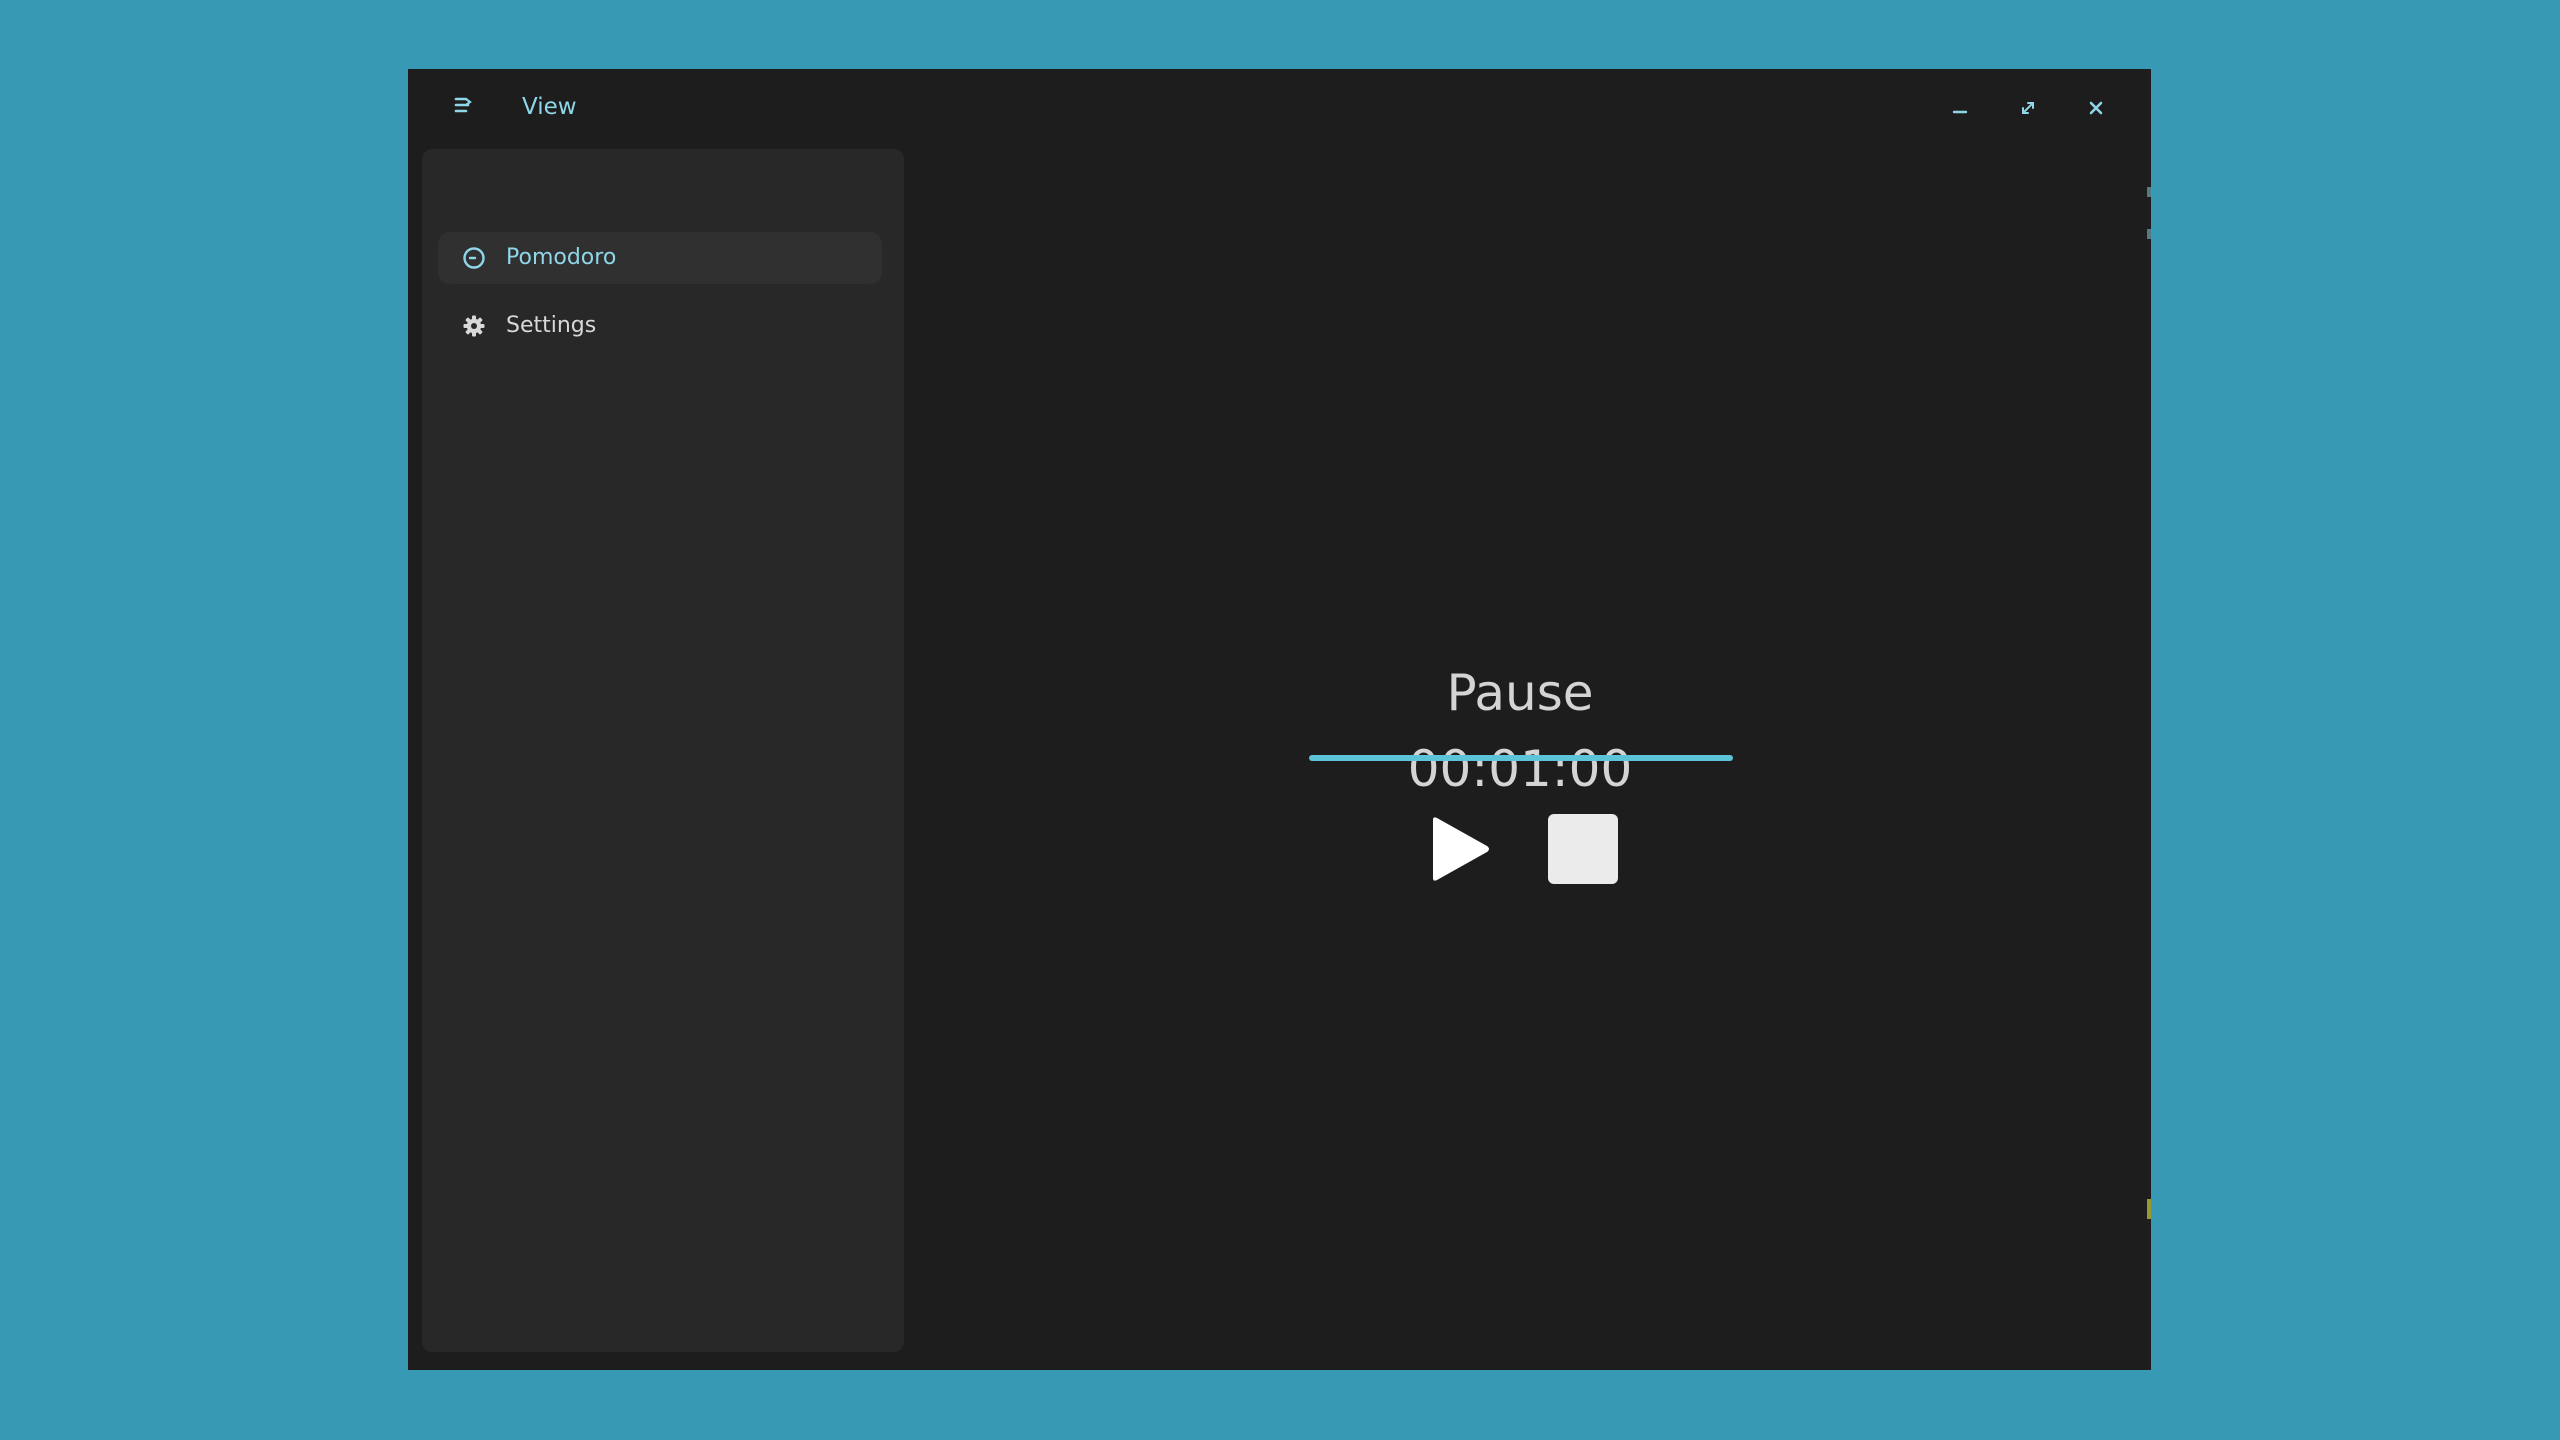  I want to click on sidebar-item-pomodoro: Pomodoro, so click(660, 258).